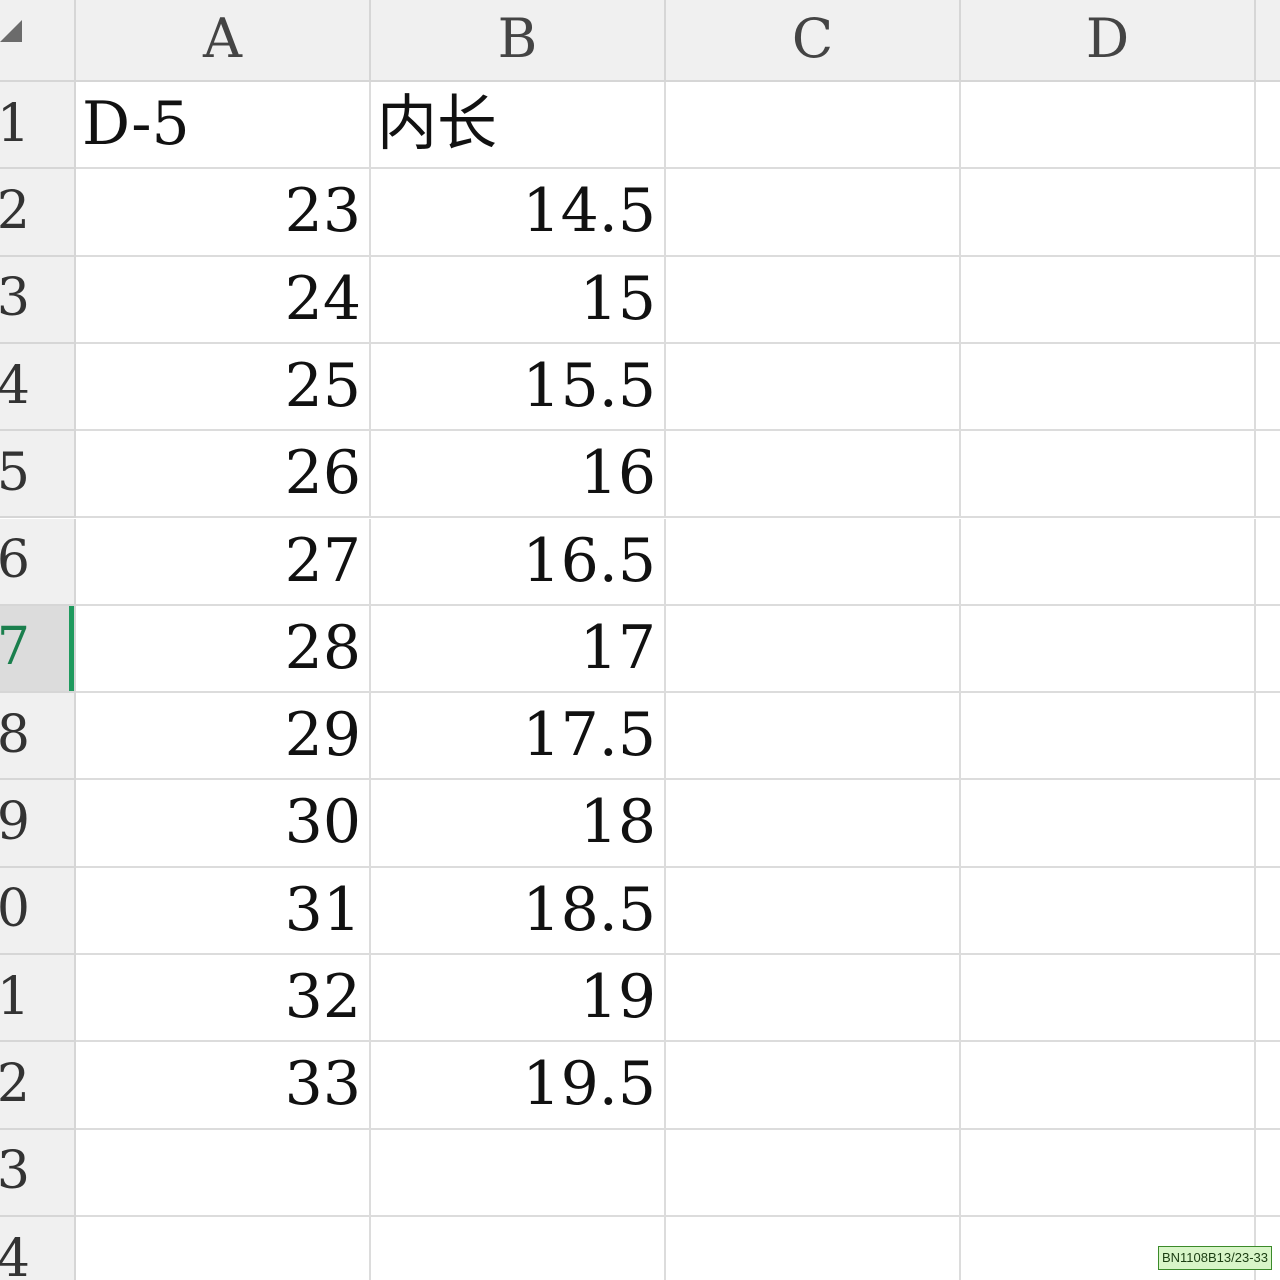 The width and height of the screenshot is (1280, 1280). I want to click on row-number: 8, so click(15, 734).